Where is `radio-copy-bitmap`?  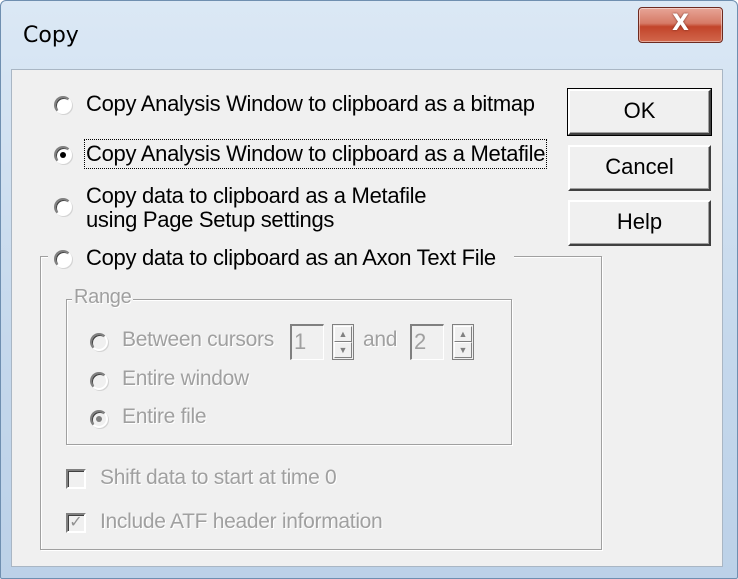
radio-copy-bitmap is located at coordinates (63, 105).